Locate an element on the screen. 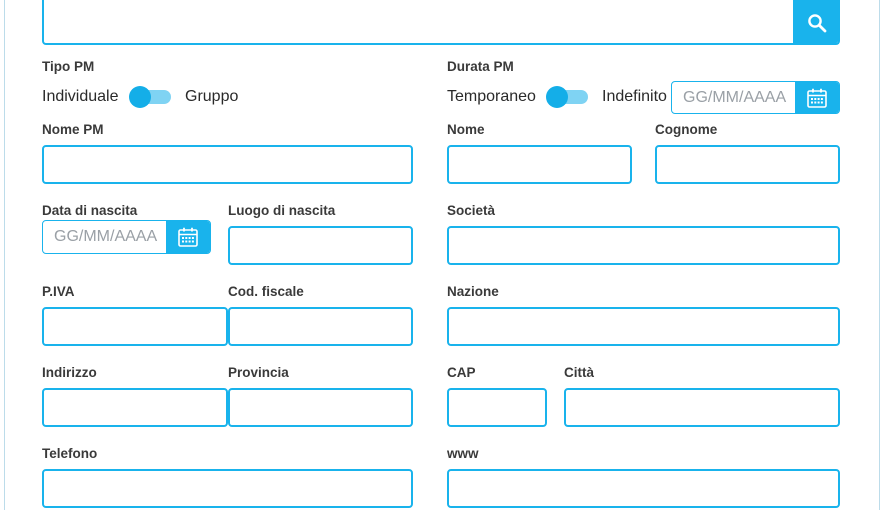 The width and height of the screenshot is (884, 510). provincia-input is located at coordinates (320, 407).